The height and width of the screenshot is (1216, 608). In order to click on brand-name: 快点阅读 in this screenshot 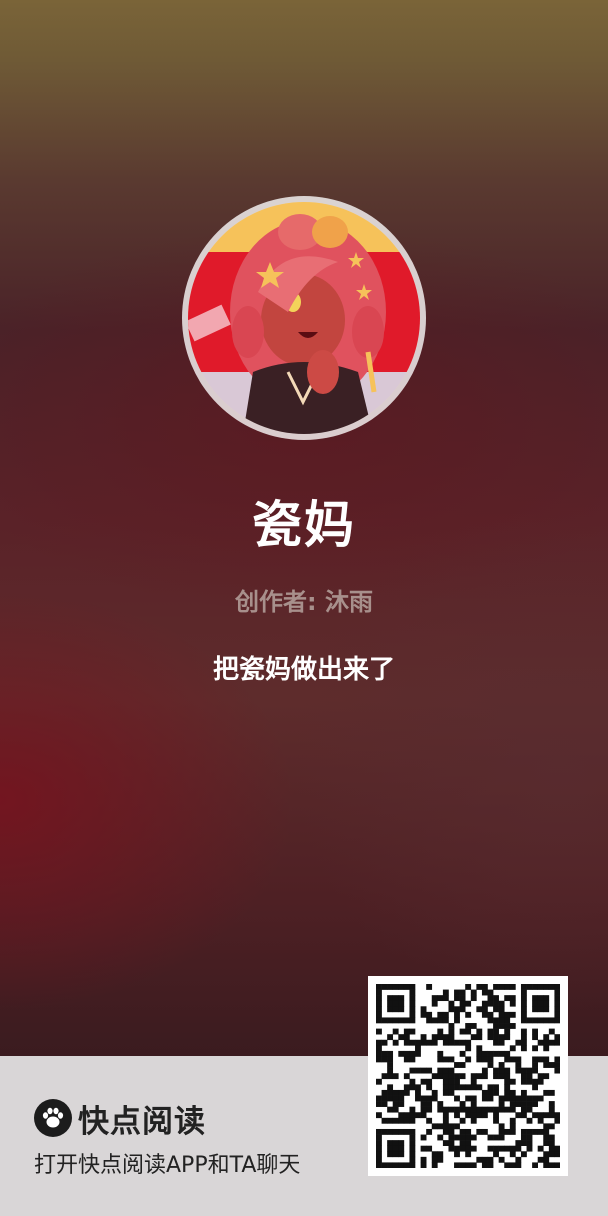, I will do `click(142, 1121)`.